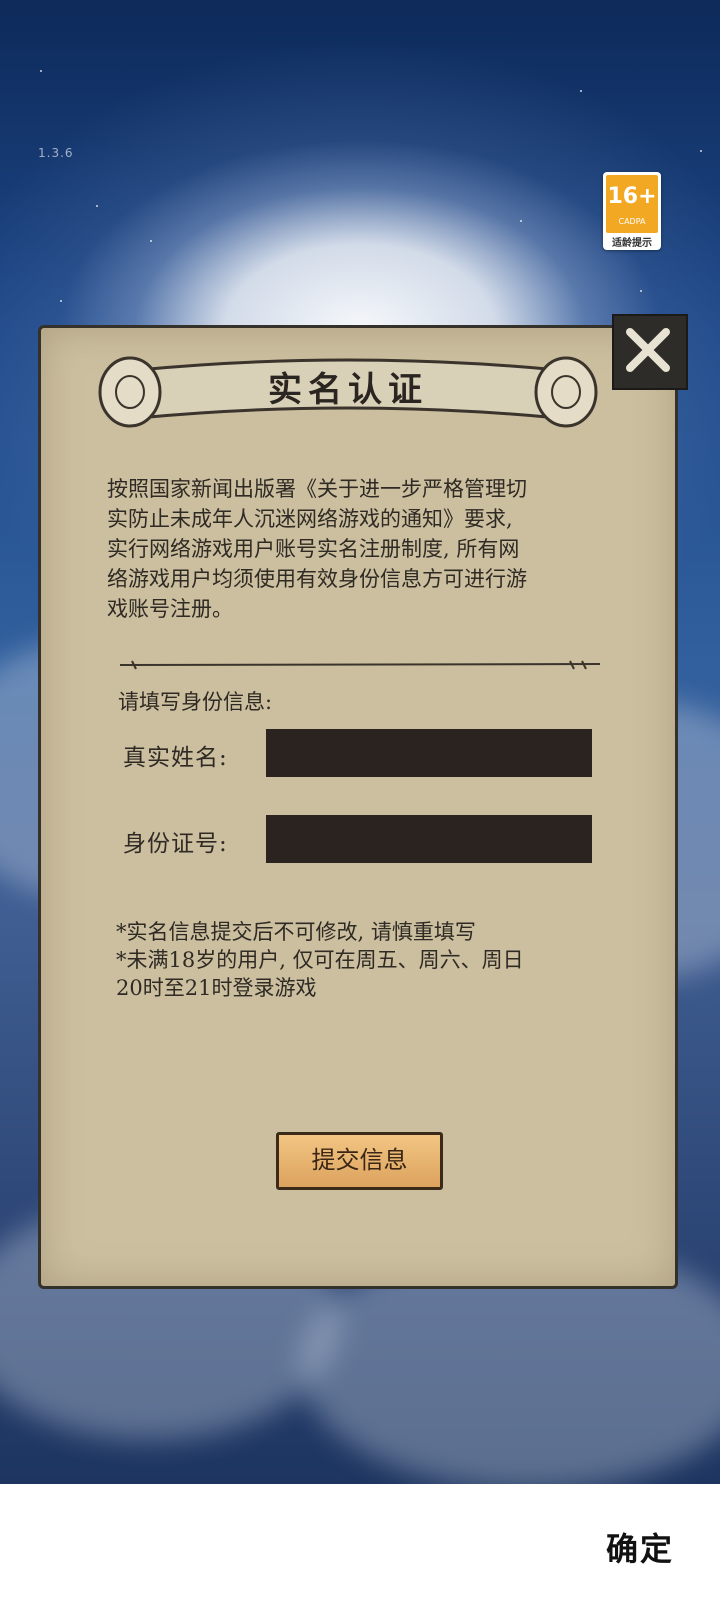 This screenshot has height=1600, width=720. Describe the element at coordinates (320, 960) in the screenshot. I see `hint-line: *未满18岁的用户, 仅可在周五、周六、周日` at that location.